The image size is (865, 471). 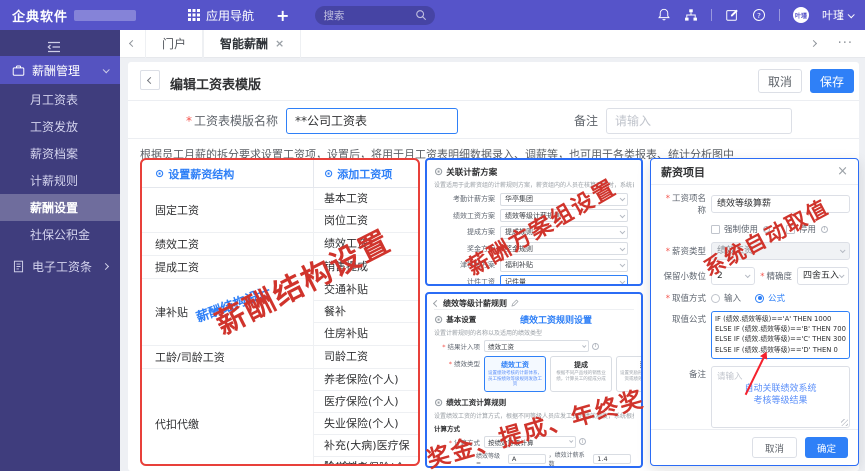 What do you see at coordinates (691, 15) in the screenshot?
I see `org-icon` at bounding box center [691, 15].